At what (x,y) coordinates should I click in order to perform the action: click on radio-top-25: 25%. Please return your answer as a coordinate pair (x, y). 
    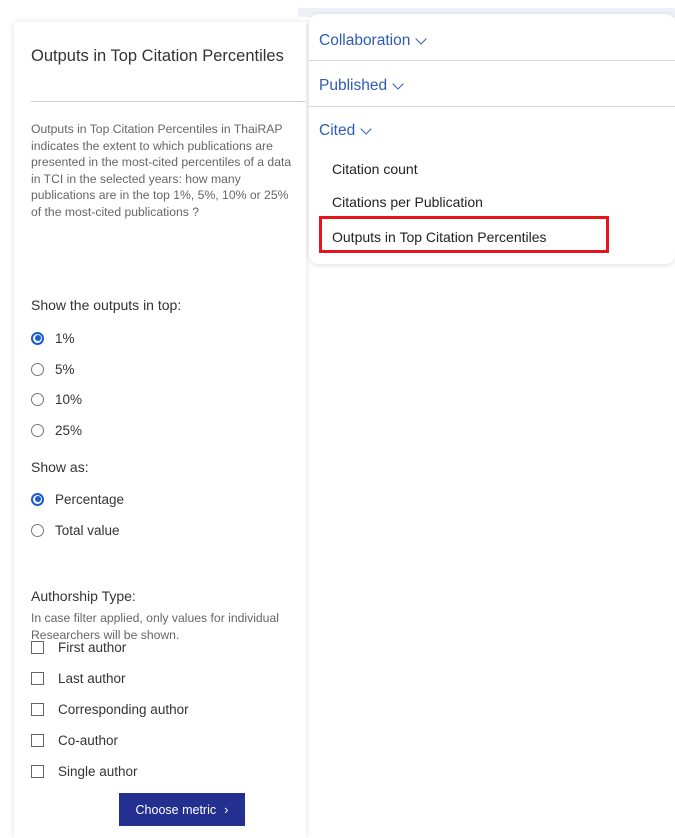
    Looking at the image, I should click on (56, 430).